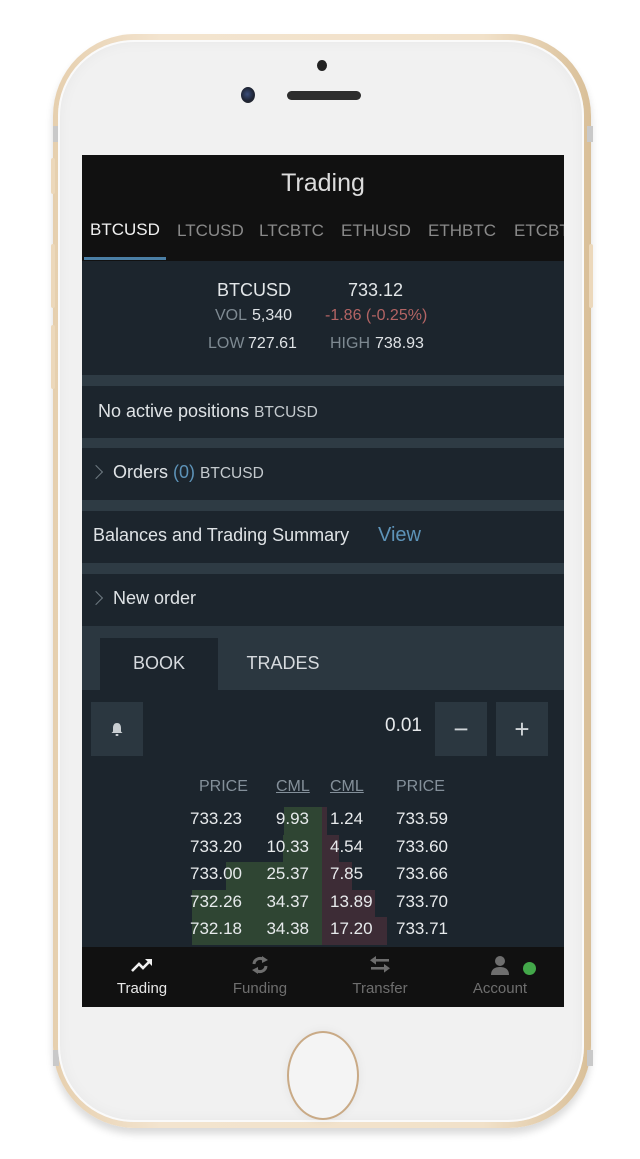  What do you see at coordinates (232, 473) in the screenshot?
I see `orders-symbol: BTCUSD` at bounding box center [232, 473].